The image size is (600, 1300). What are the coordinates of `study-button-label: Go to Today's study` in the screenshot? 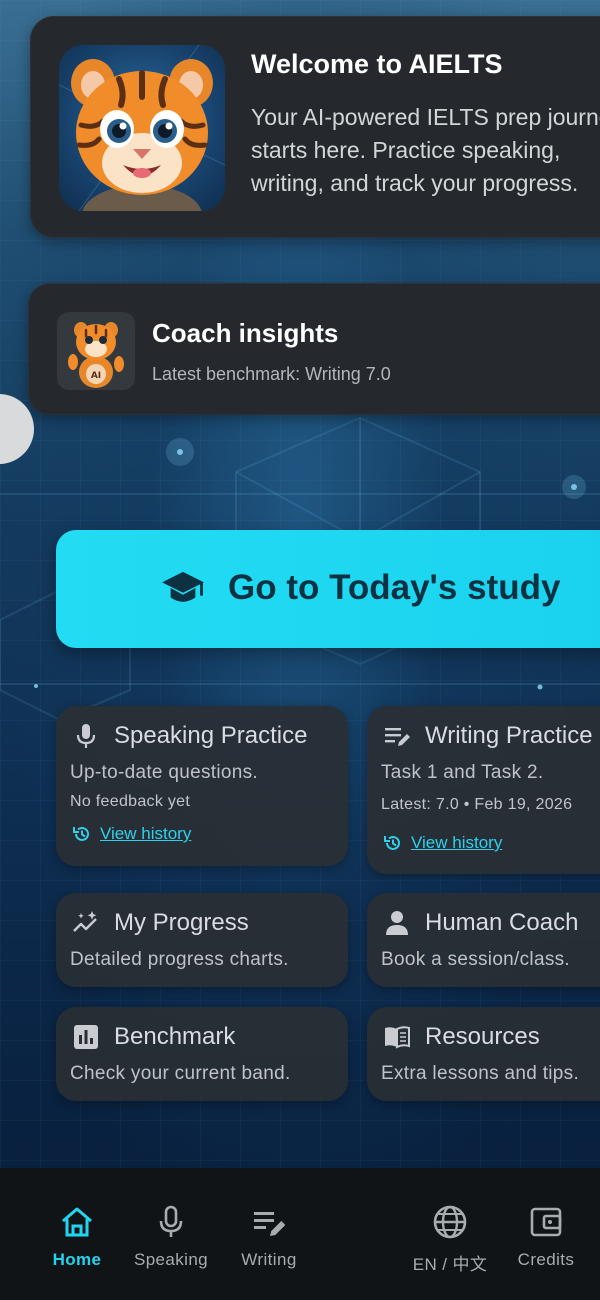 It's located at (394, 587).